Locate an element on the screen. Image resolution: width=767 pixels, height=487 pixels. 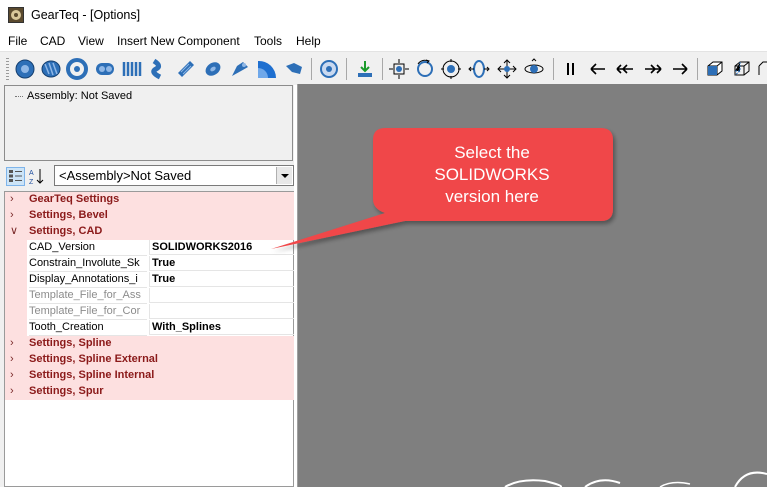
spur-gear-icon is located at coordinates (25, 69).